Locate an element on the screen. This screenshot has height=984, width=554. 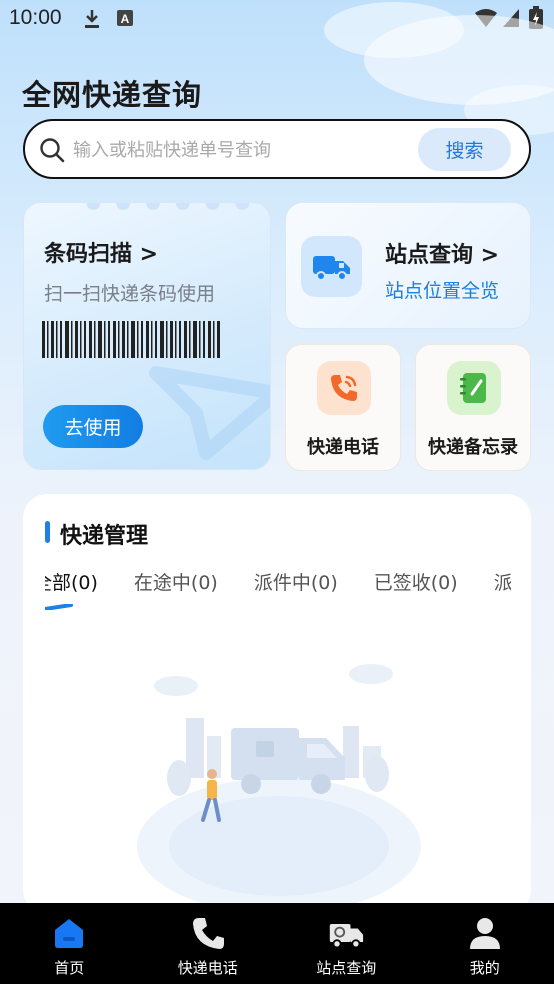
express-phone-card: 快递电话 is located at coordinates (343, 407).